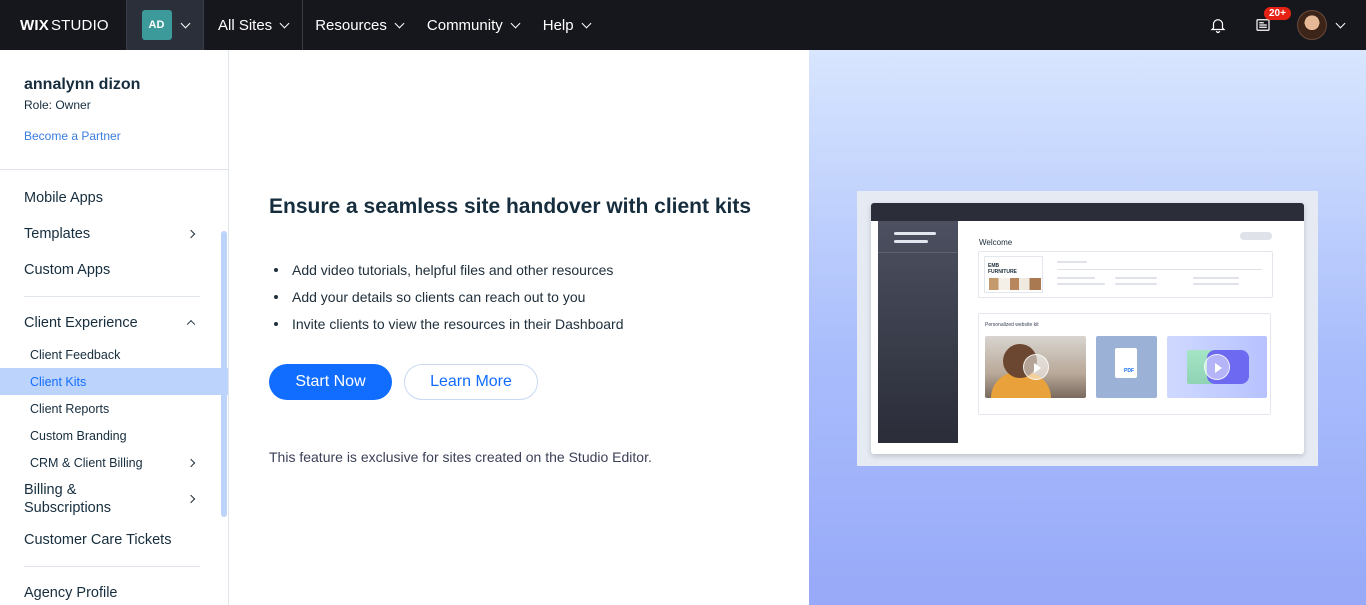 Image resolution: width=1366 pixels, height=605 pixels. I want to click on billing-line-2: Subscriptions, so click(68, 508).